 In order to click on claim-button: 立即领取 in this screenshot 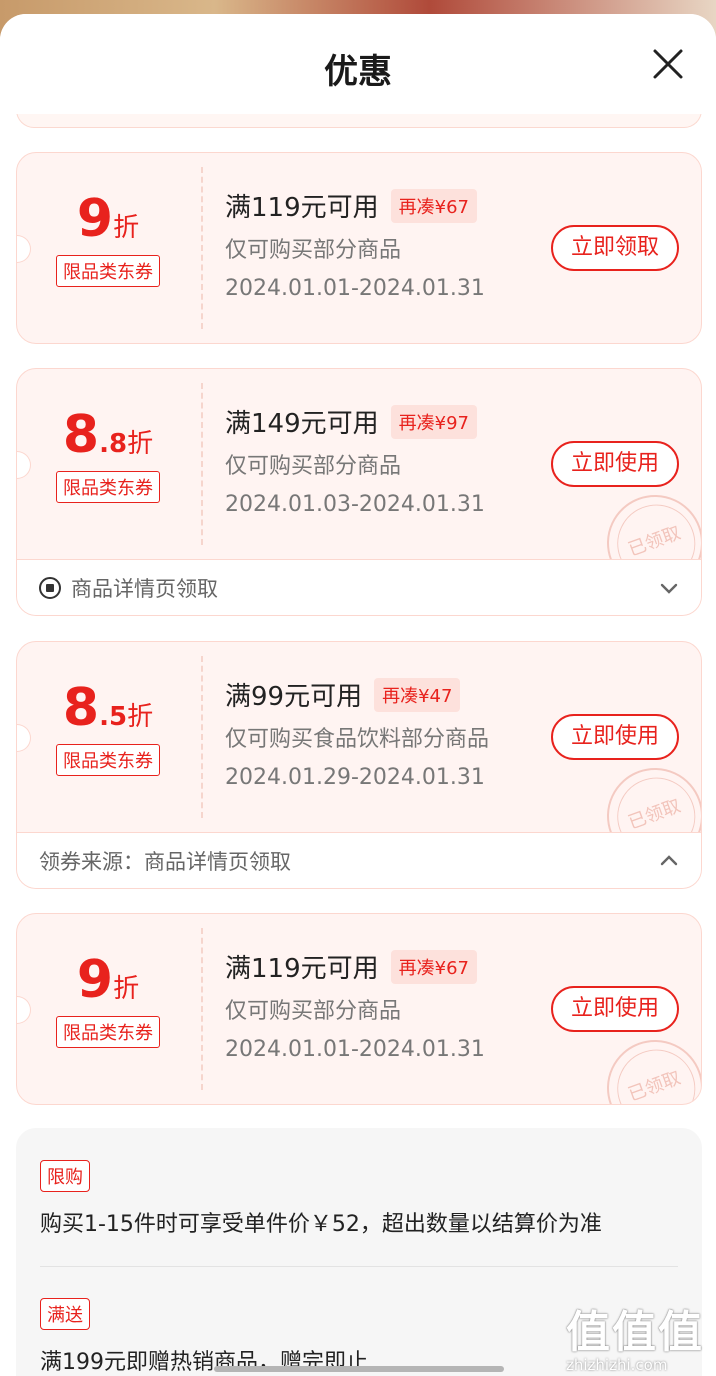, I will do `click(615, 248)`.